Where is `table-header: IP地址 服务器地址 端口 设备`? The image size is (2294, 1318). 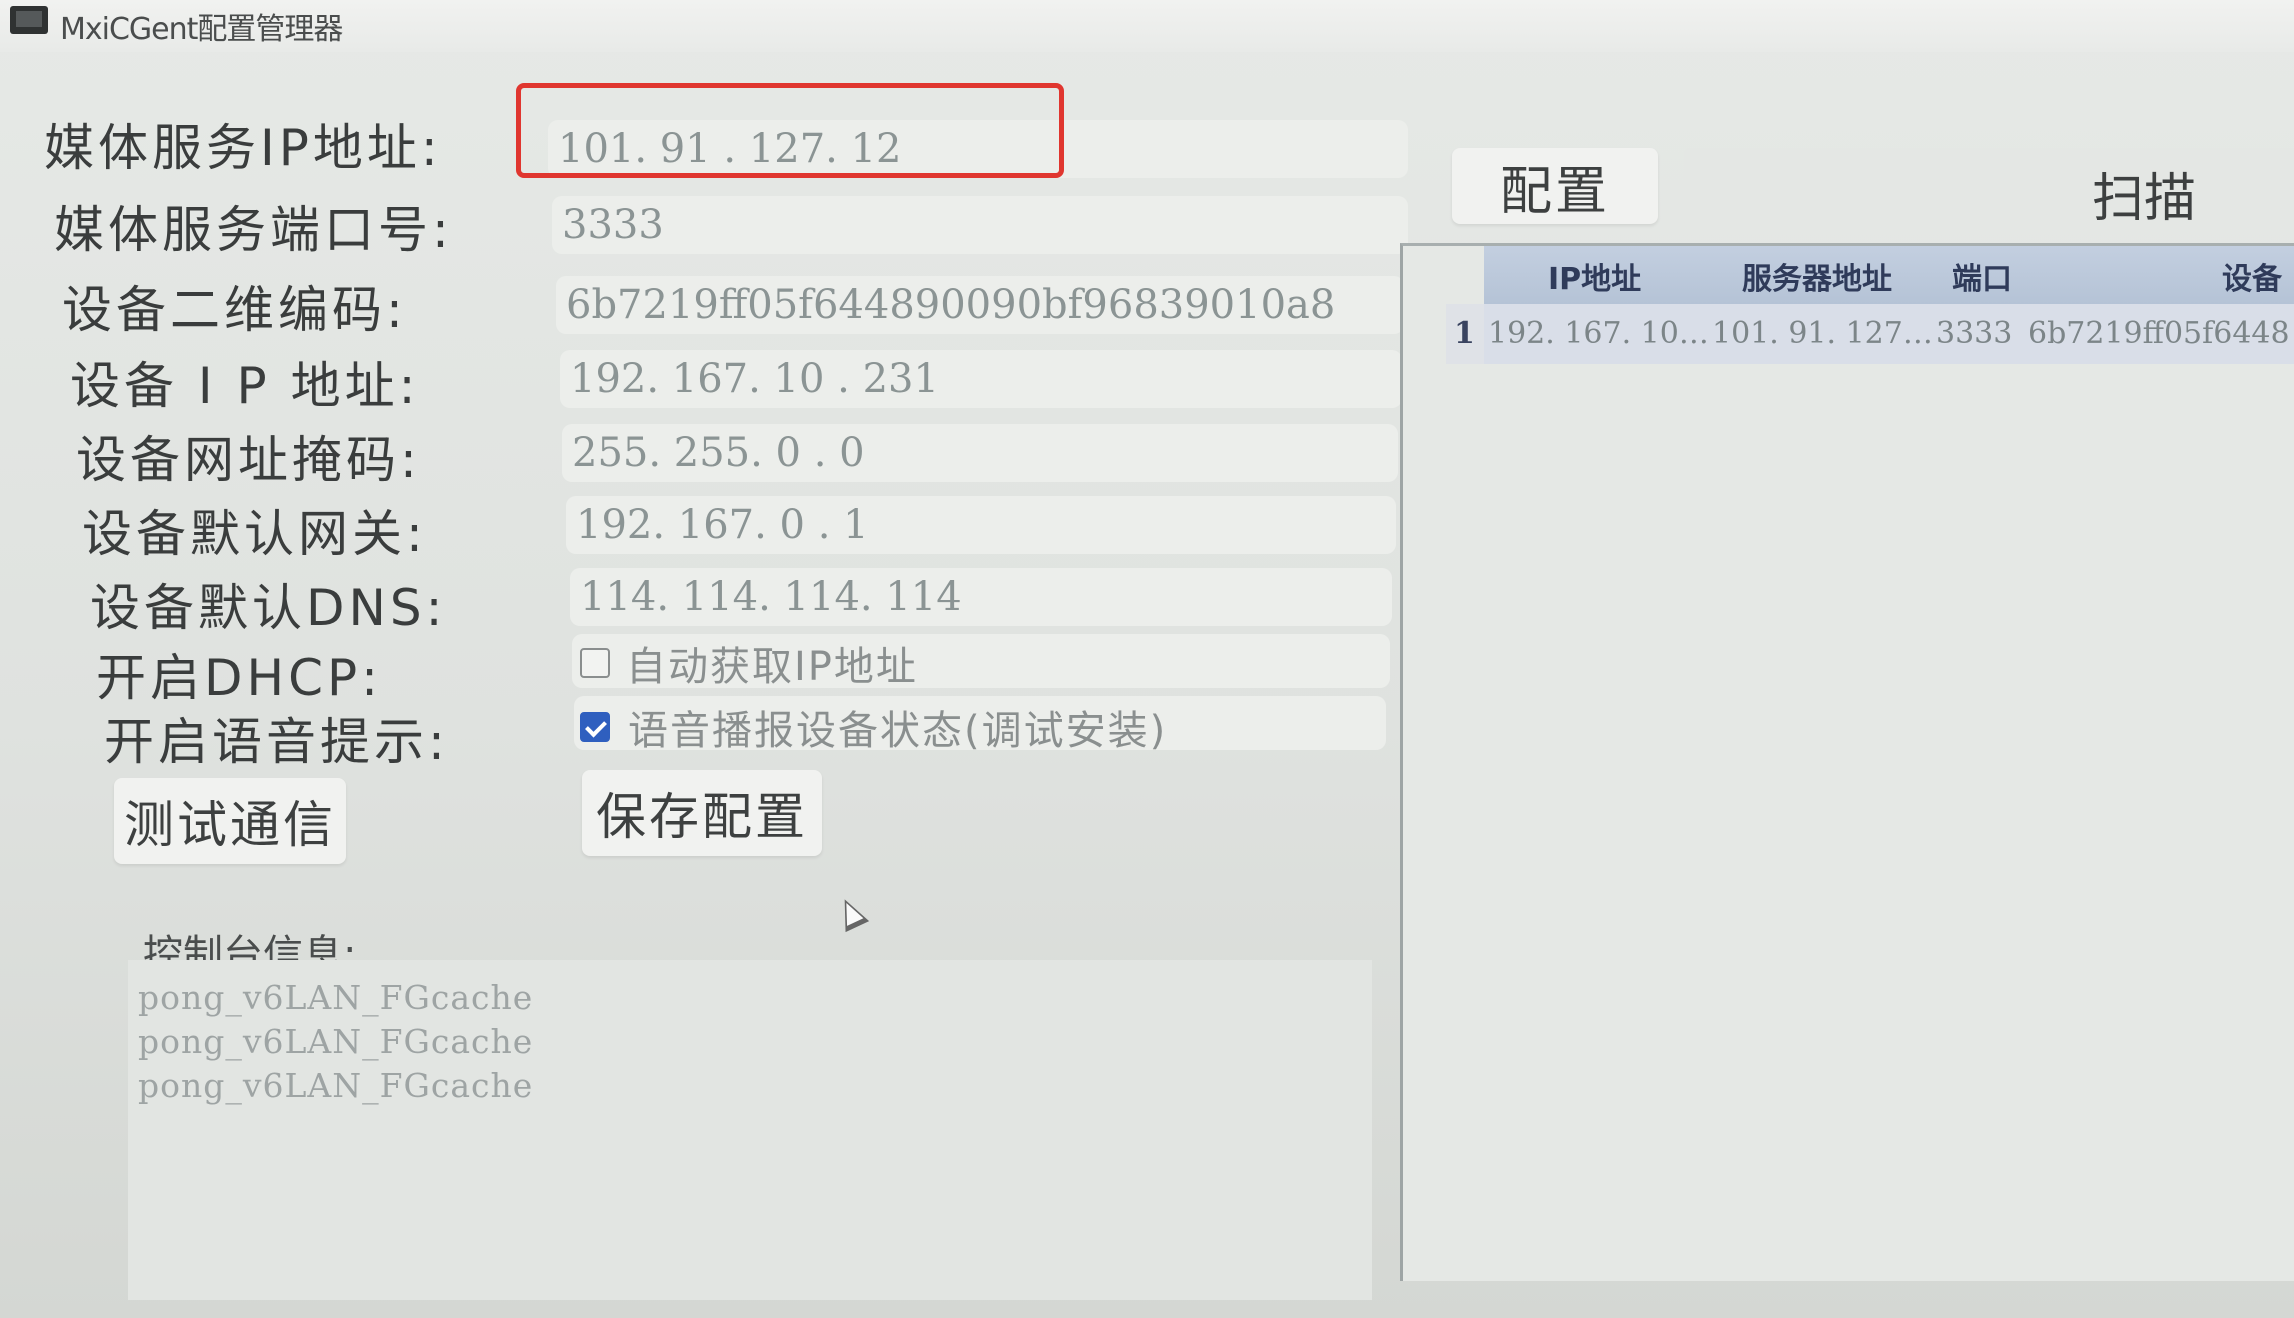
table-header: IP地址 服务器地址 端口 设备 is located at coordinates (1889, 275).